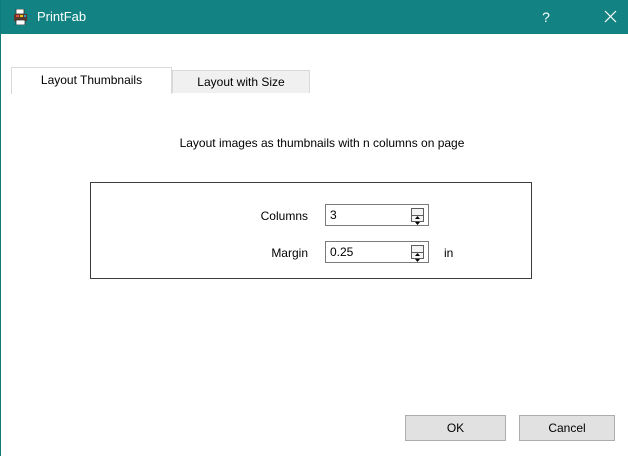 This screenshot has width=628, height=456. What do you see at coordinates (377, 252) in the screenshot?
I see `margin-spinbox: 0.25` at bounding box center [377, 252].